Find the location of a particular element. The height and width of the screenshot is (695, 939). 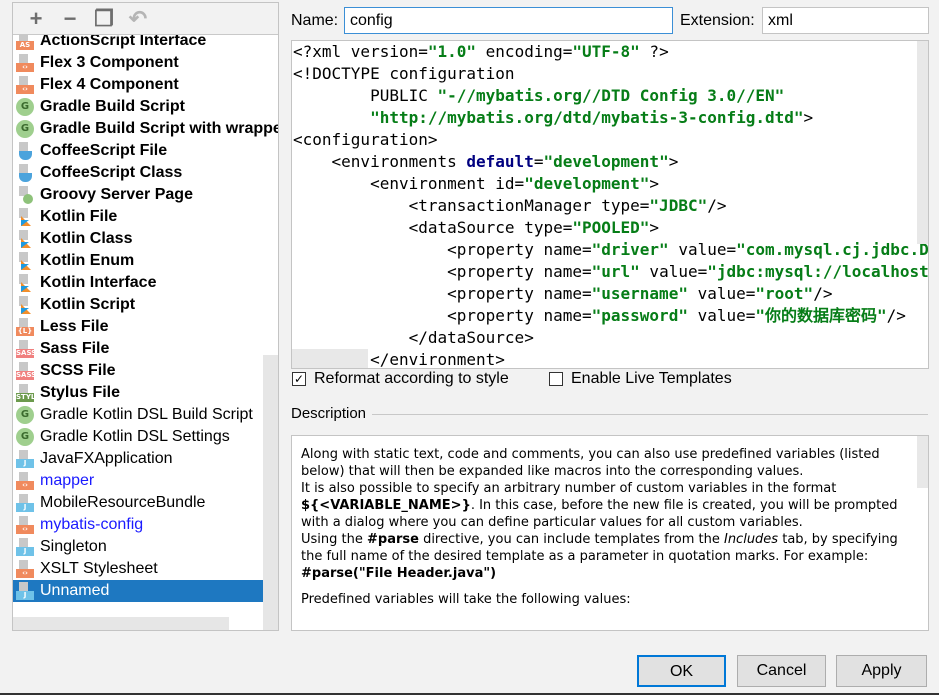

template-item-label: Gradle Kotlin DSL Build Script is located at coordinates (146, 414).